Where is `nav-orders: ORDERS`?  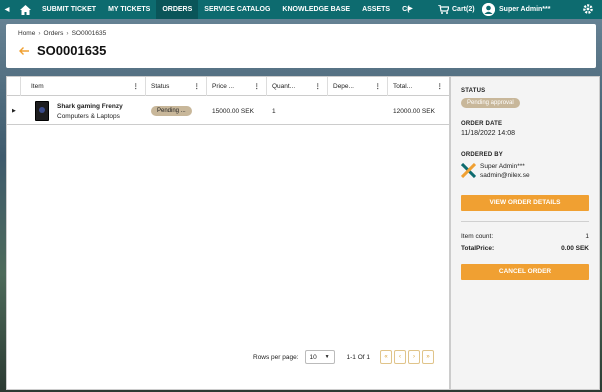 nav-orders: ORDERS is located at coordinates (177, 9).